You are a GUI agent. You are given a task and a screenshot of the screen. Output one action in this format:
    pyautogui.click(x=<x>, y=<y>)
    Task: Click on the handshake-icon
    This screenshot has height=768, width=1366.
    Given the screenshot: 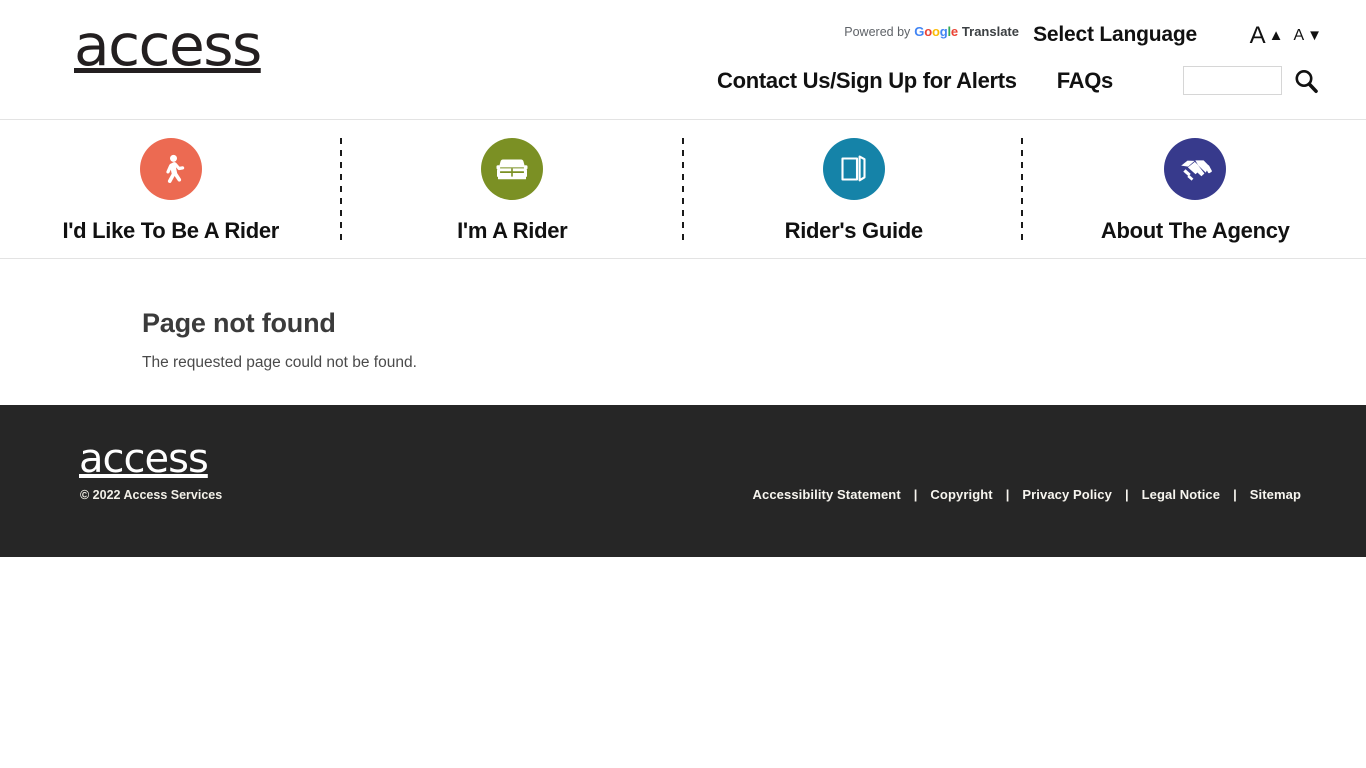 What is the action you would take?
    pyautogui.click(x=1195, y=169)
    